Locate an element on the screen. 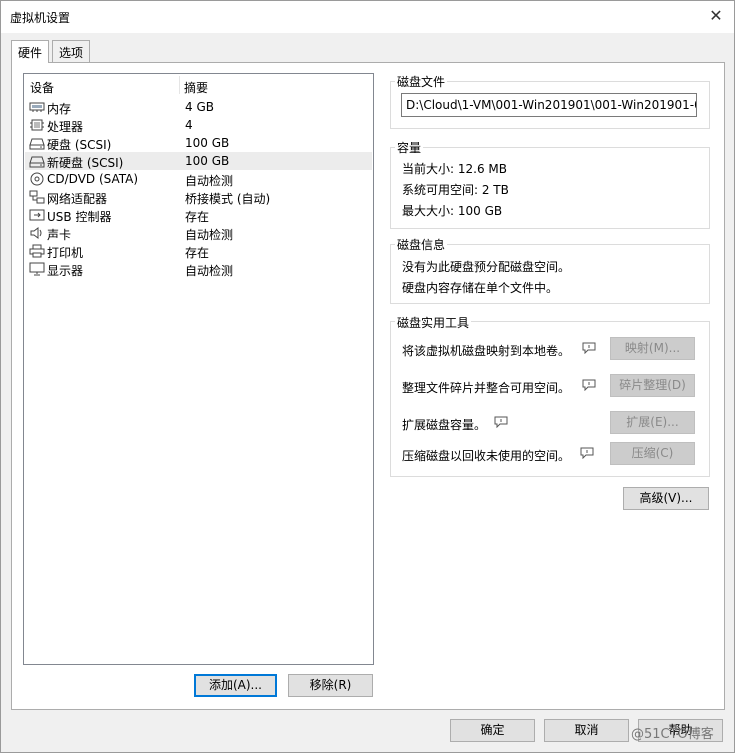 The height and width of the screenshot is (753, 735). available-space-label: 系统可用空间: 2 TB is located at coordinates (455, 190).